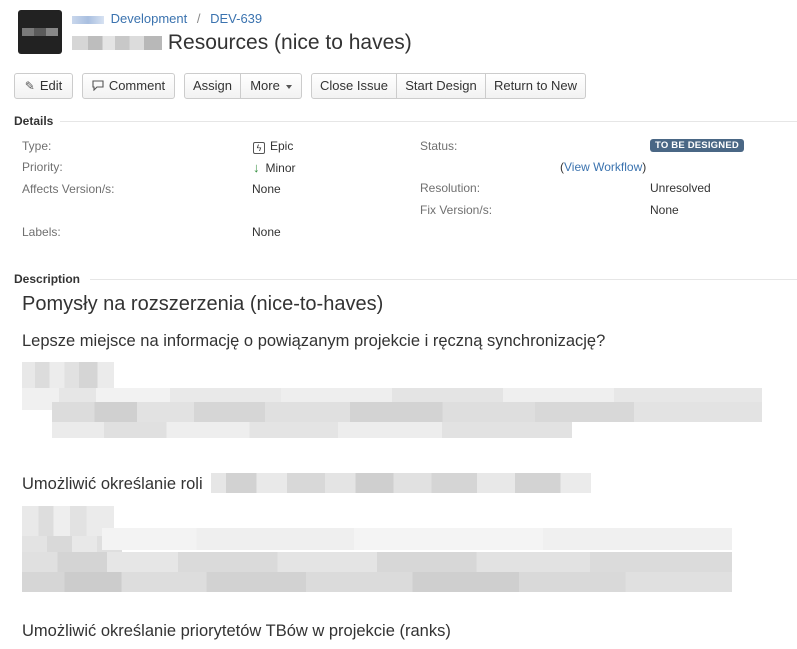  I want to click on view-workflow: (View Workflow), so click(603, 167).